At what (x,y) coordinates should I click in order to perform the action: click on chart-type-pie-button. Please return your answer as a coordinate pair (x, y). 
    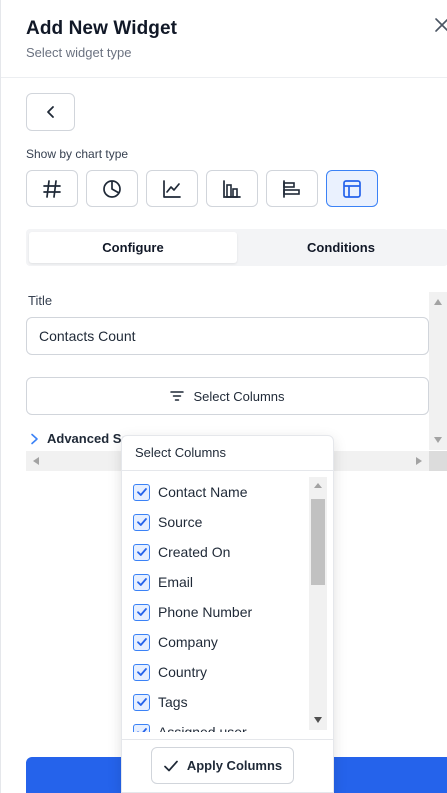
    Looking at the image, I should click on (112, 188).